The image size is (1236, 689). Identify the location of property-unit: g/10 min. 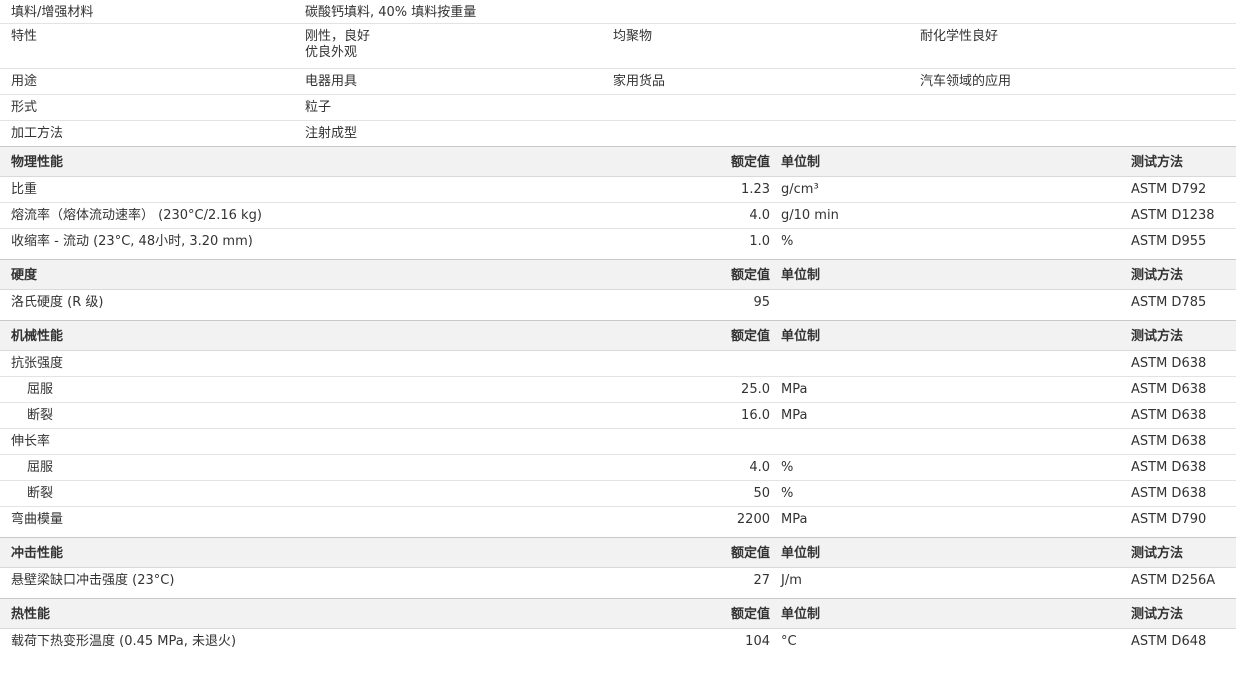
(810, 215).